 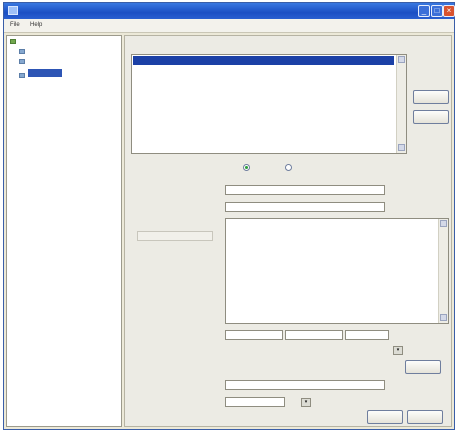 What do you see at coordinates (305, 207) in the screenshot?
I see `display-name-input` at bounding box center [305, 207].